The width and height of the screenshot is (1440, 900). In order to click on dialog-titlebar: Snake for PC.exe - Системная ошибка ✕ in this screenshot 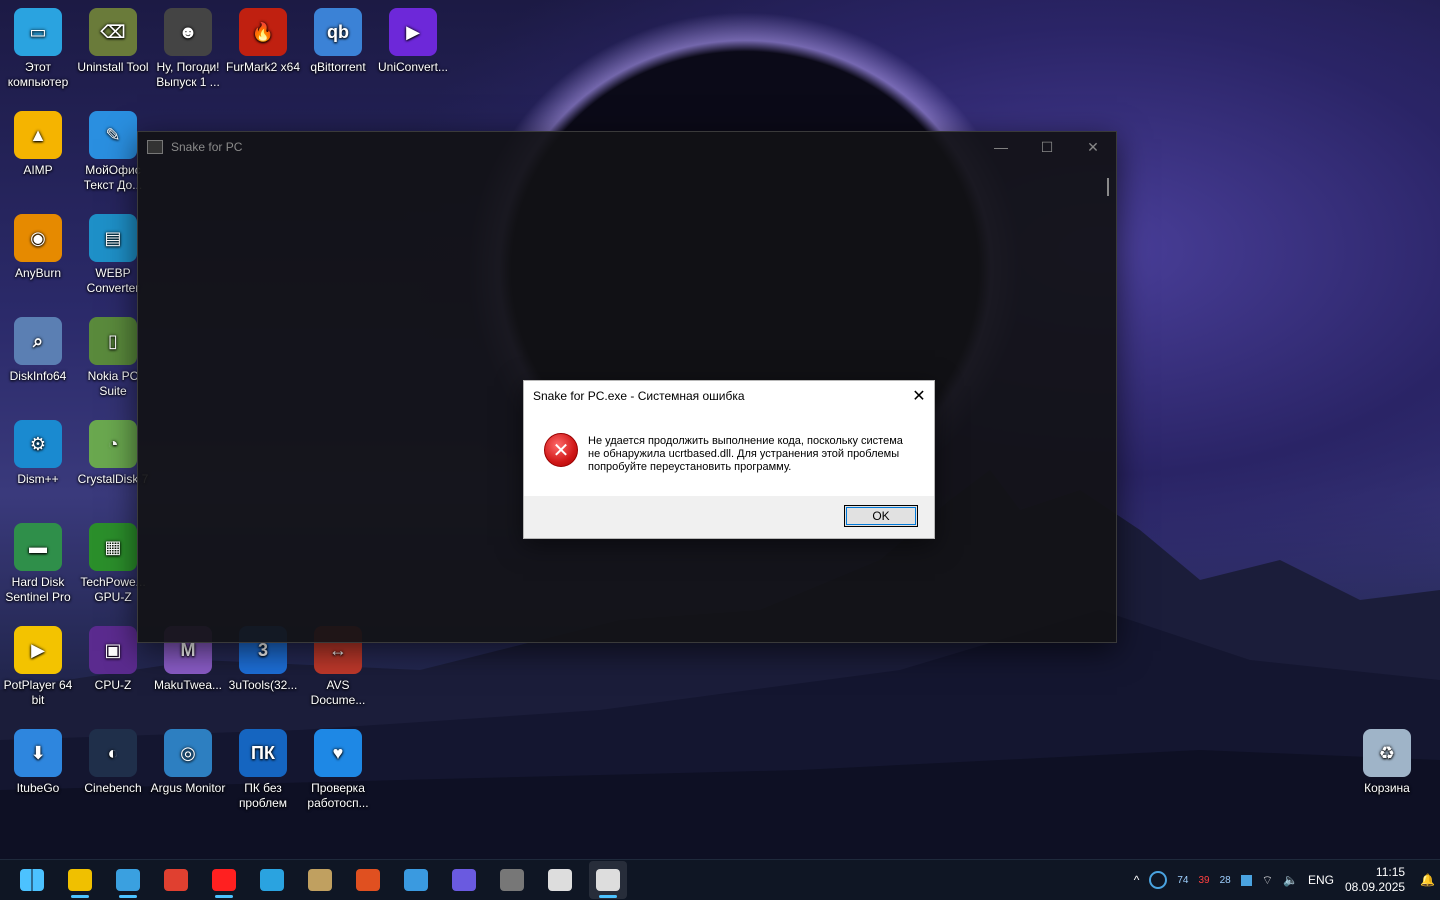, I will do `click(729, 396)`.